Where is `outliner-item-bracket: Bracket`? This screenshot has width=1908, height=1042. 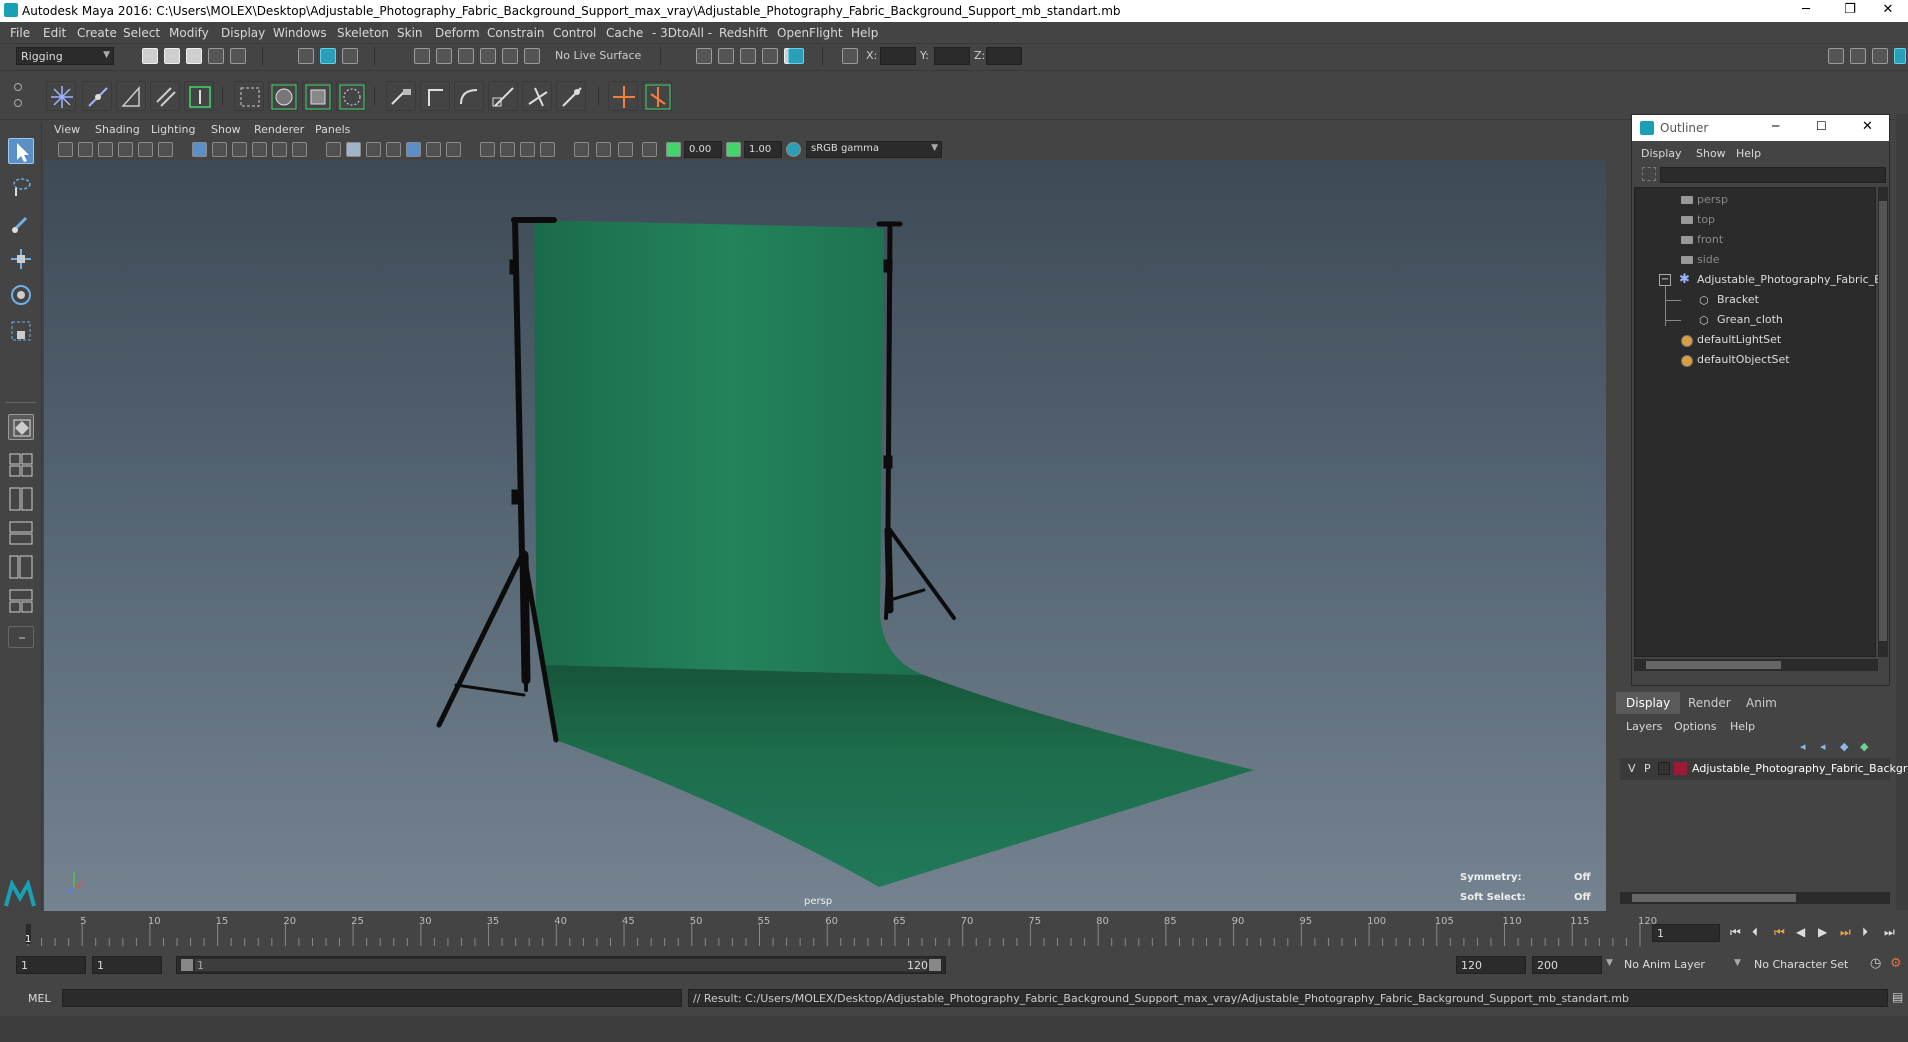 outliner-item-bracket: Bracket is located at coordinates (1738, 299).